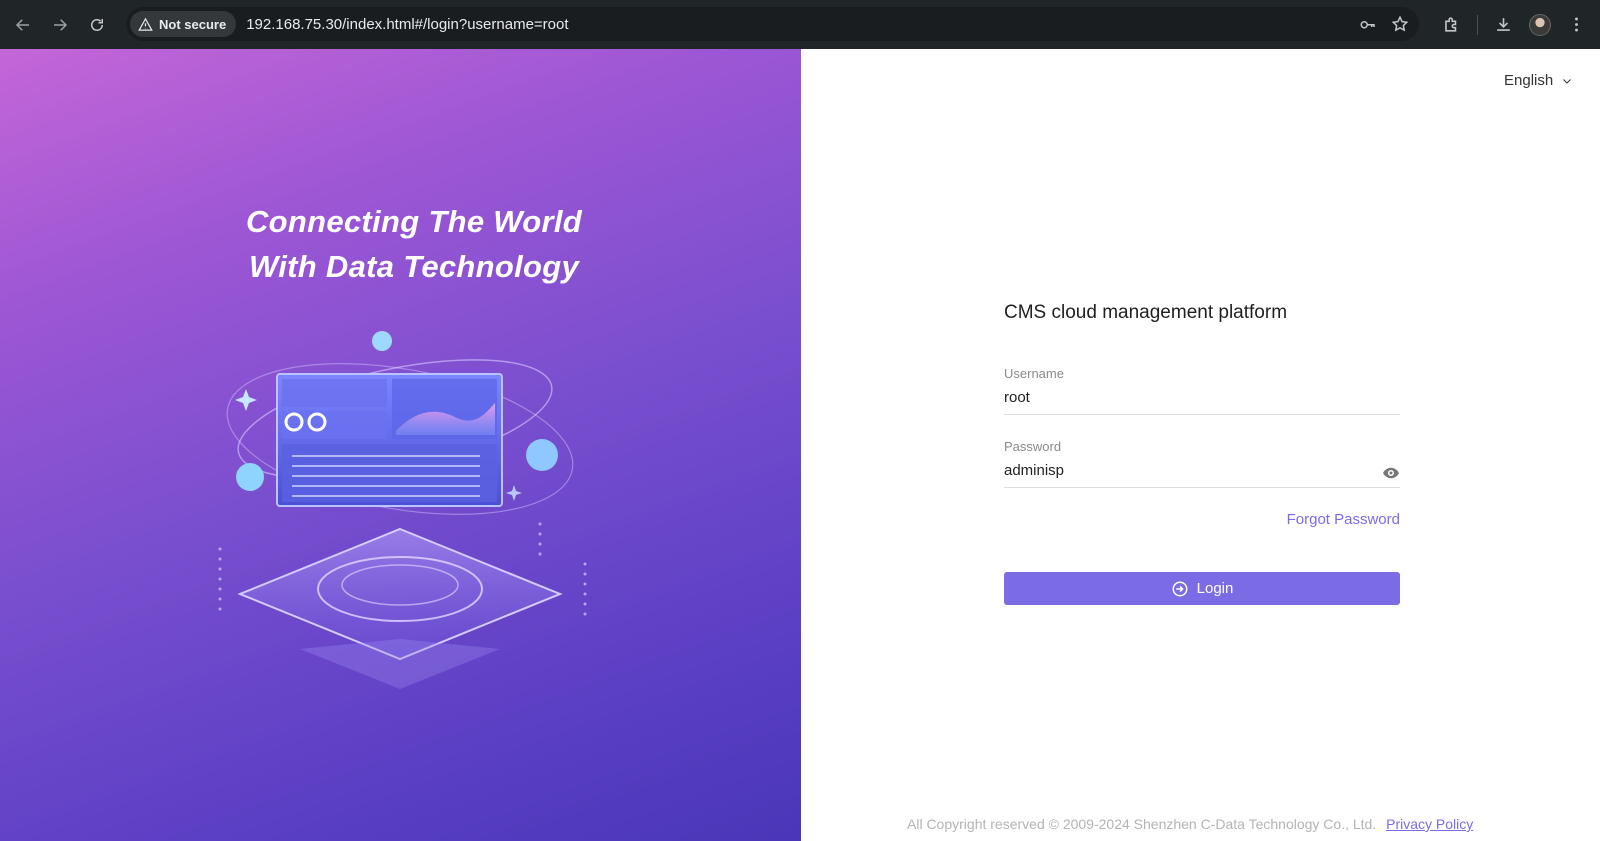  I want to click on download-icon, so click(1503, 24).